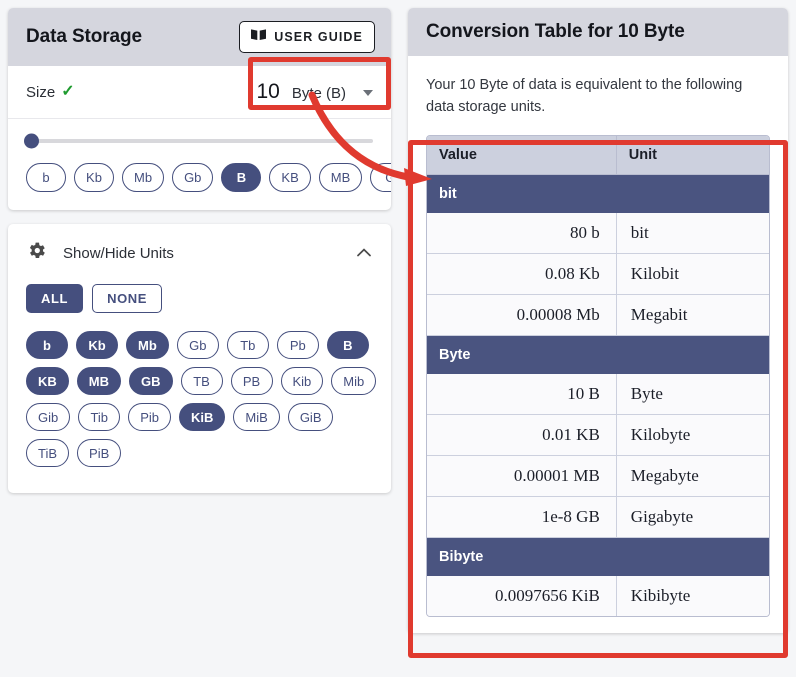 The width and height of the screenshot is (796, 677). Describe the element at coordinates (692, 435) in the screenshot. I see `cell-unit: Kilobyte` at that location.